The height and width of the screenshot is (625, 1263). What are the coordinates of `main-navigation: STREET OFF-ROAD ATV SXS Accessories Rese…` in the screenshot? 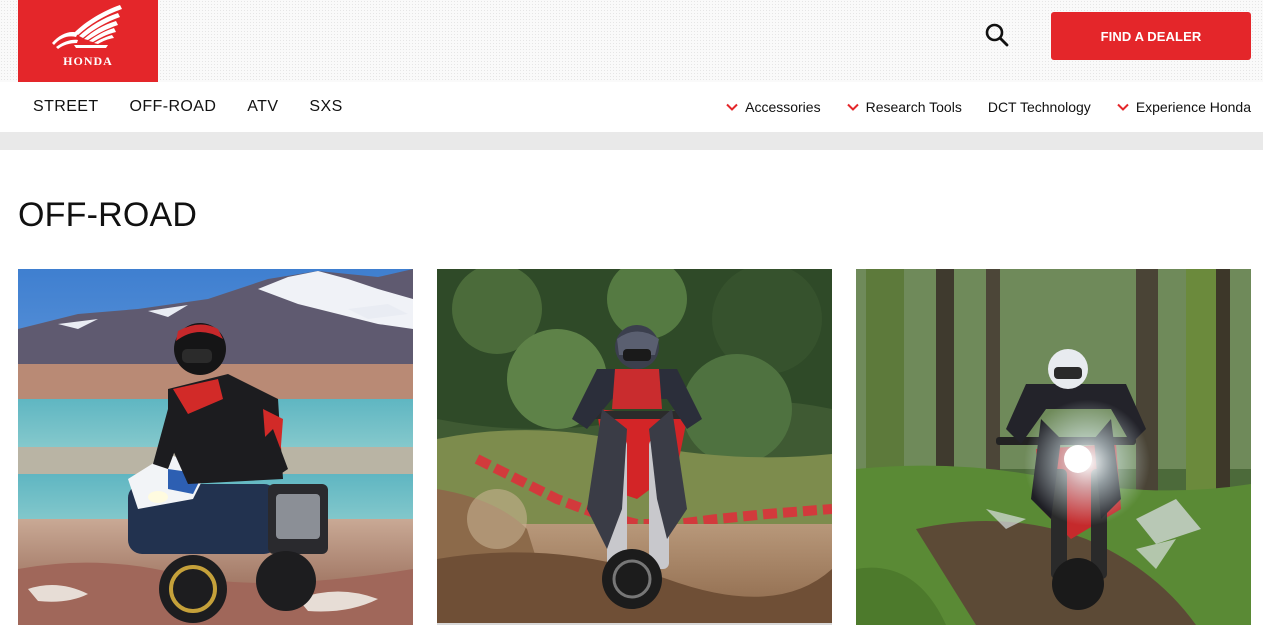 It's located at (631, 107).